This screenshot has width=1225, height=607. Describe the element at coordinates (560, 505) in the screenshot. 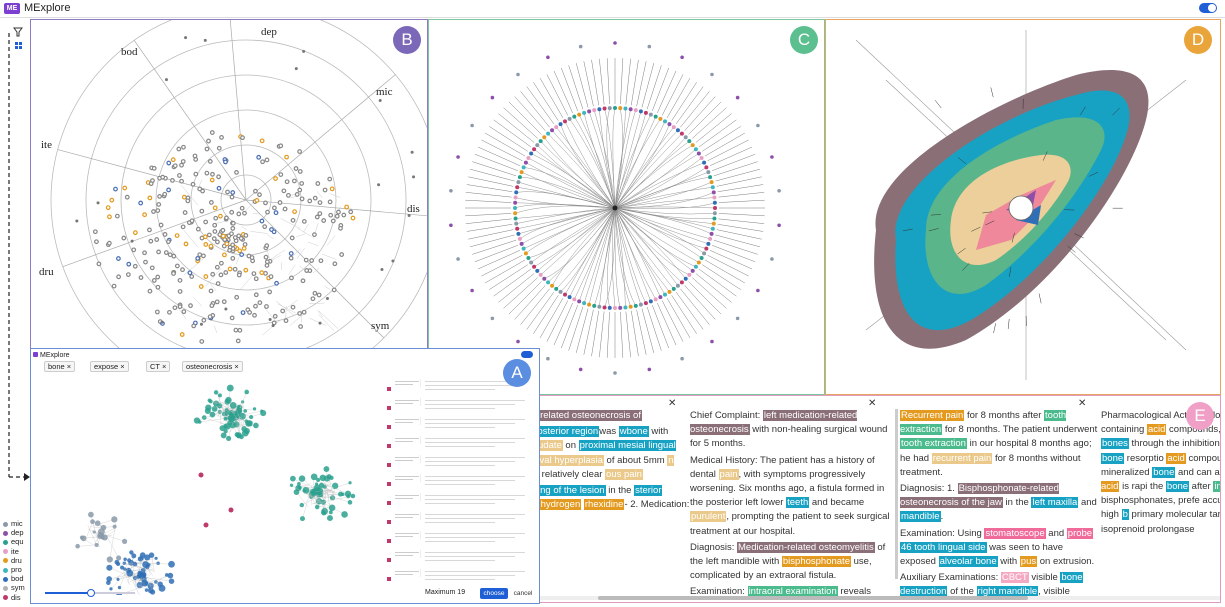

I see `entity-highlight: hydrogen` at that location.